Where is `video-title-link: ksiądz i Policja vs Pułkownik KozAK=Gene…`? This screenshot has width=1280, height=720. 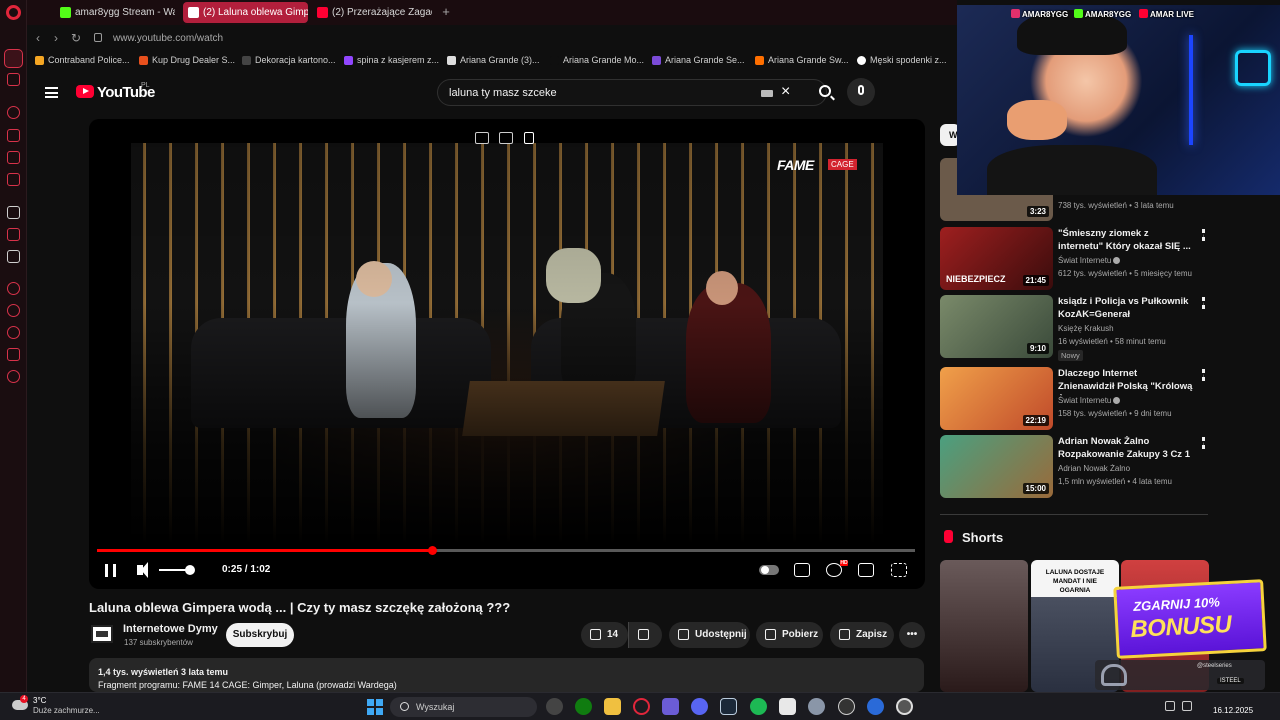 video-title-link: ksiądz i Policja vs Pułkownik KozAK=Gene… is located at coordinates (1127, 309).